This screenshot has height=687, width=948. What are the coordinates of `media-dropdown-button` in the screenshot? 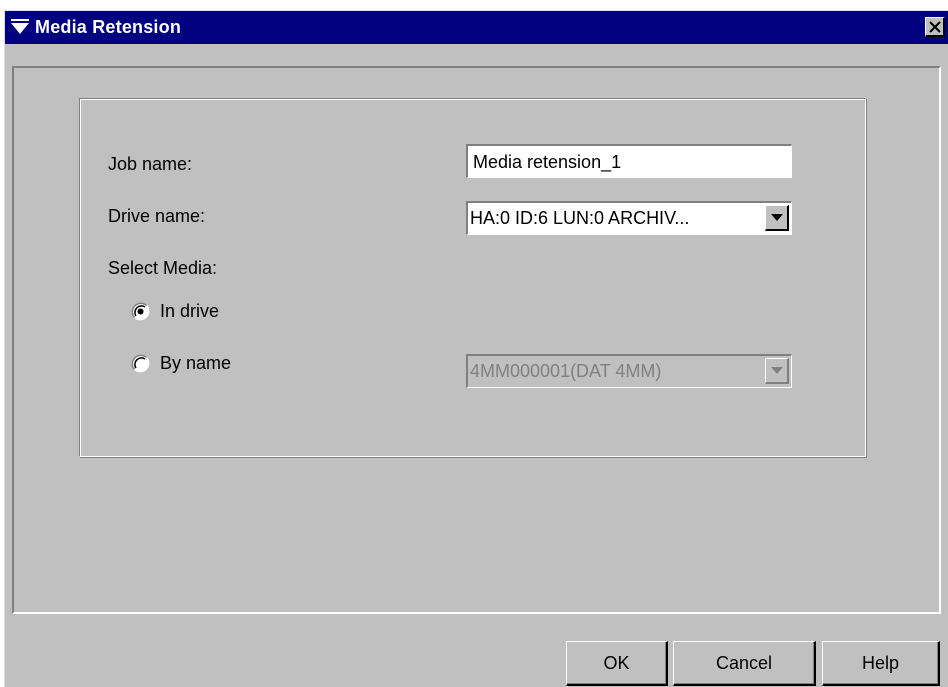 It's located at (777, 371).